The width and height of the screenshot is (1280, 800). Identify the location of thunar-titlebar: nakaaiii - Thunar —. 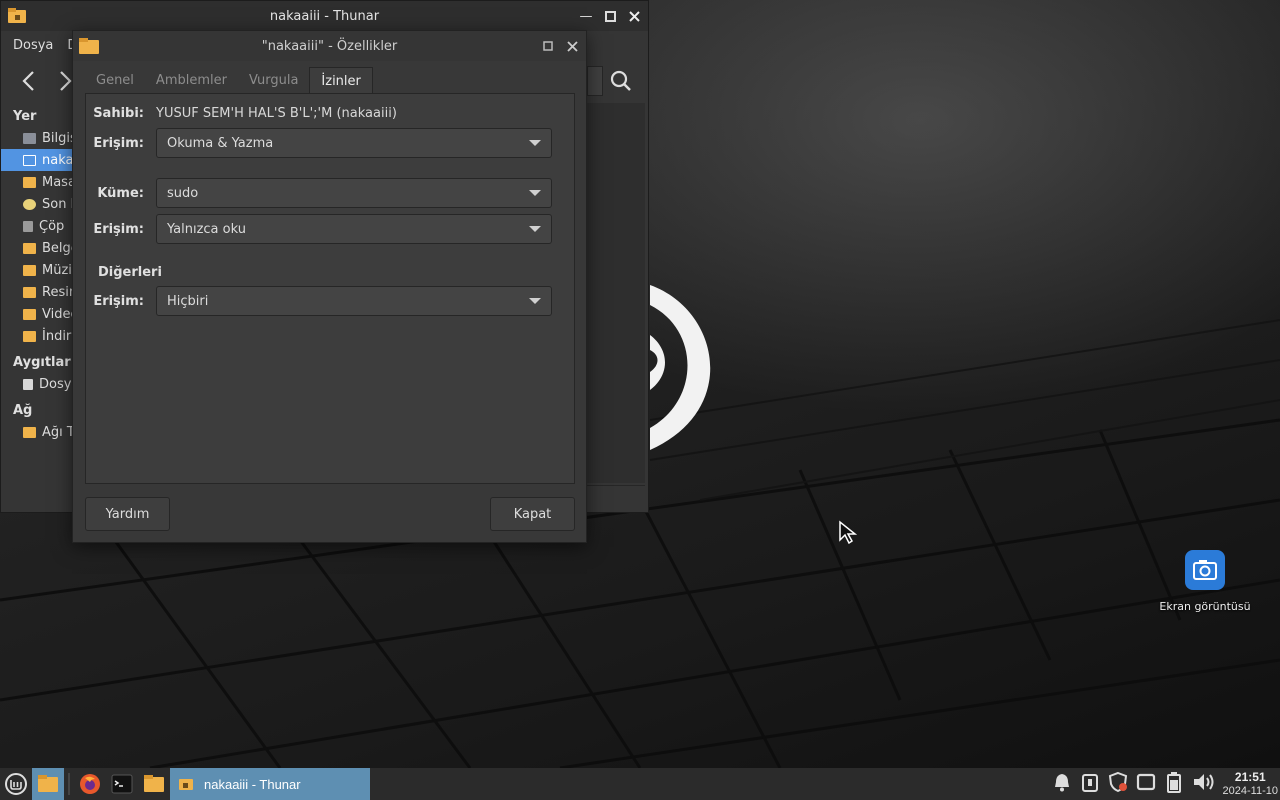
(324, 16).